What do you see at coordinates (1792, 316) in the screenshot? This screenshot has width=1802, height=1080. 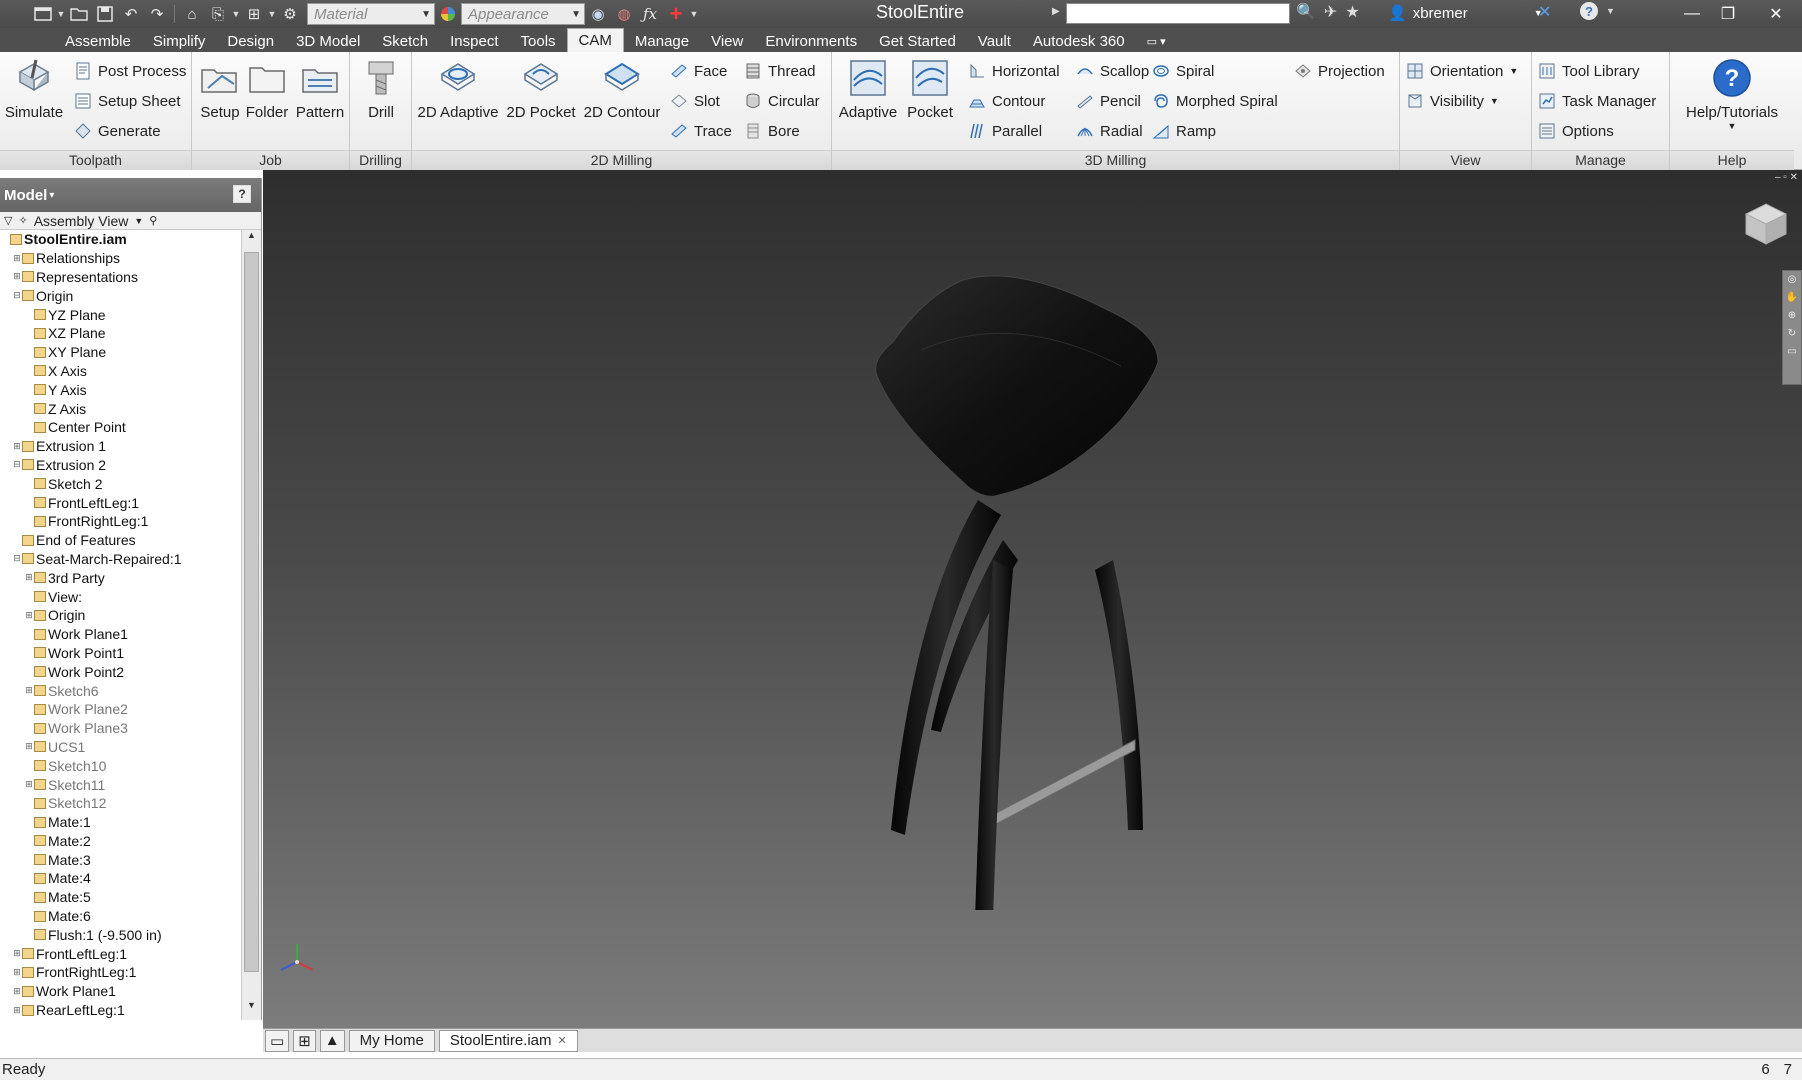 I see `nav-zoom-icon: ⊕` at bounding box center [1792, 316].